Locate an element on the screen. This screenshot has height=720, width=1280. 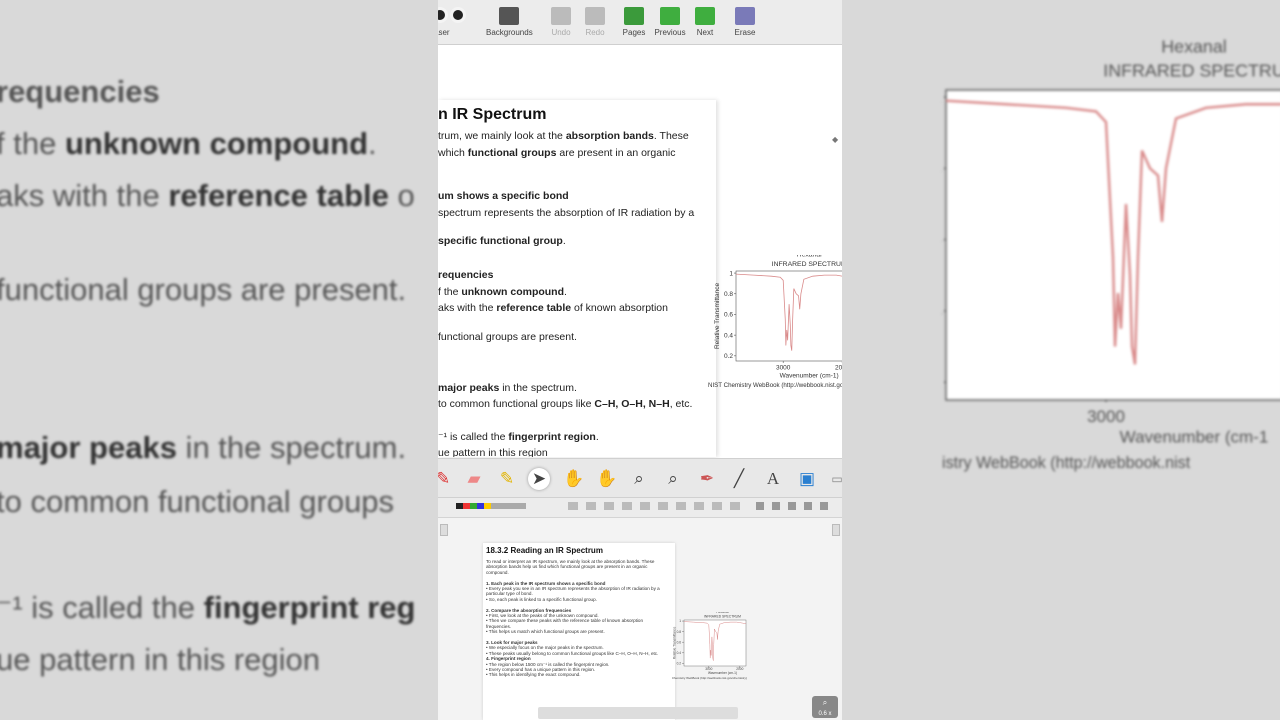
nested-document-line: 4. Fingerprint region is located at coordinates (508, 659).